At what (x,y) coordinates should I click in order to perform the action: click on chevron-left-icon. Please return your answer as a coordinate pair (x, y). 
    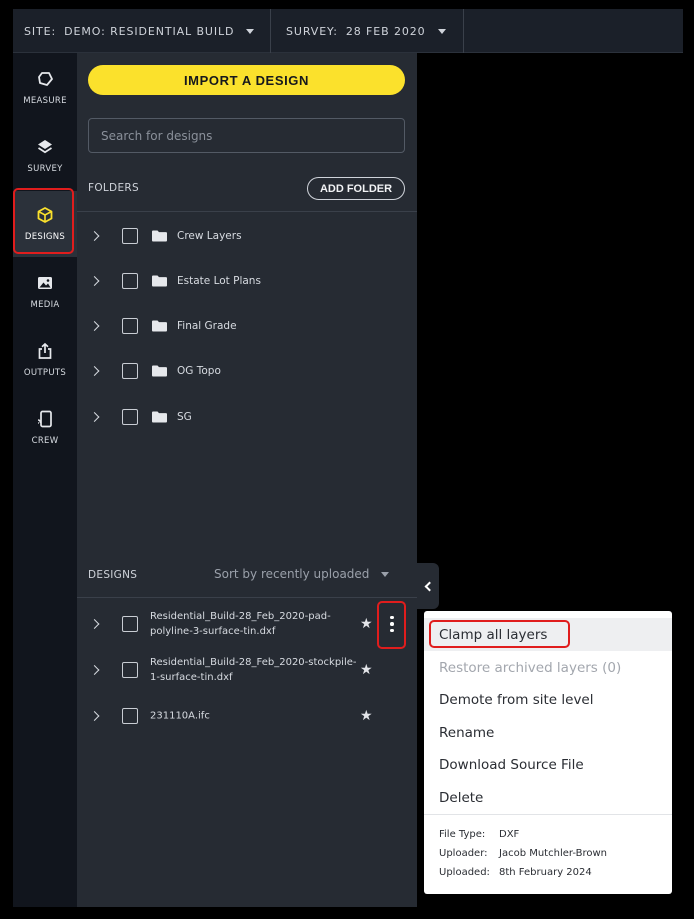
    Looking at the image, I should click on (429, 586).